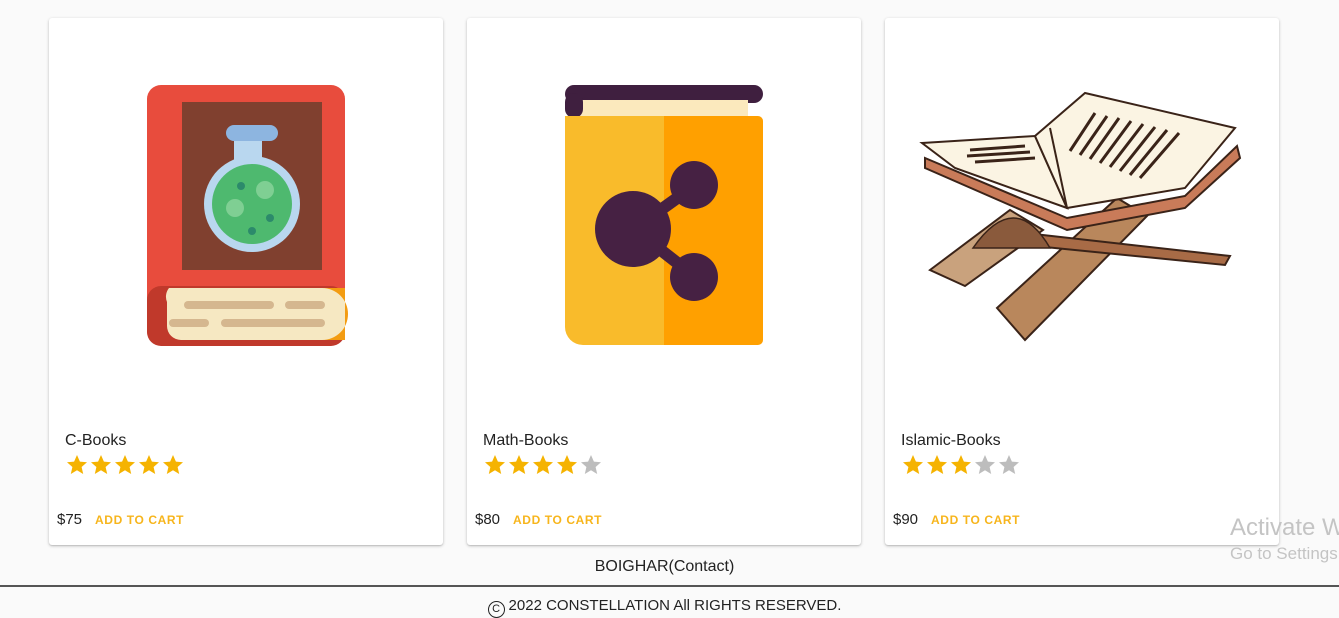 The height and width of the screenshot is (618, 1339). I want to click on share-book-icon, so click(664, 215).